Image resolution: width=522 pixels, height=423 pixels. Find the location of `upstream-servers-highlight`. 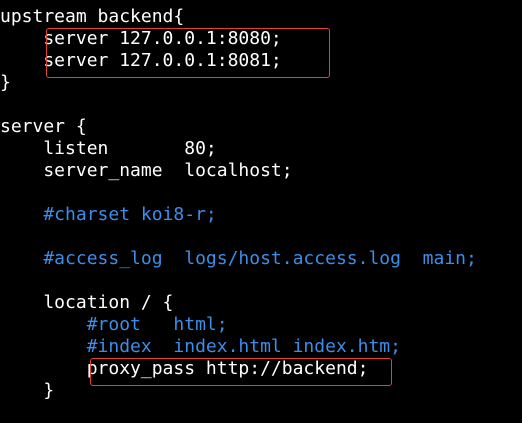

upstream-servers-highlight is located at coordinates (188, 53).